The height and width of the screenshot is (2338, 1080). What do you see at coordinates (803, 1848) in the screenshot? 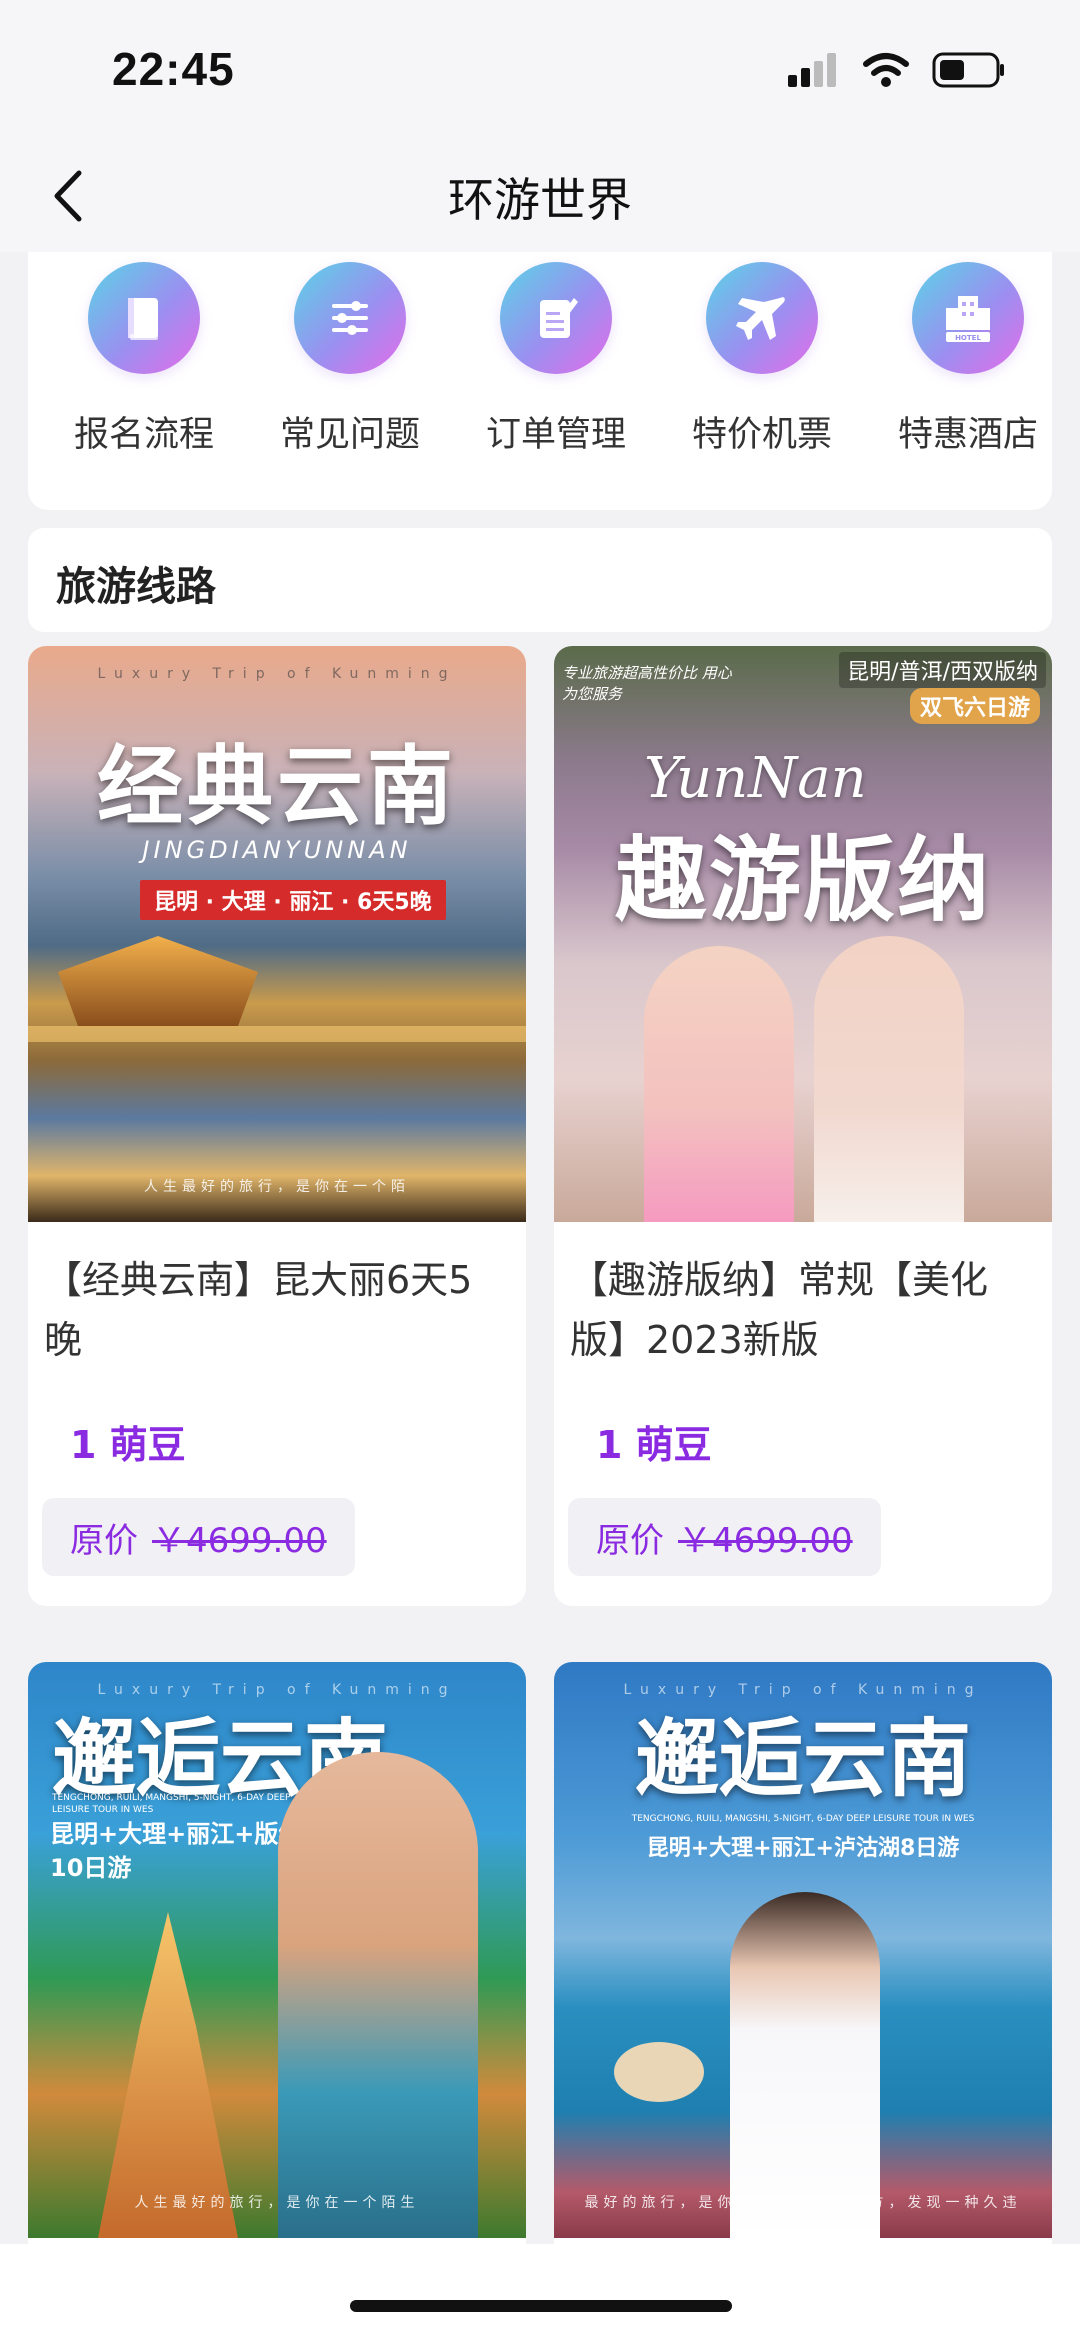
I see `poster-route: 昆明+大理+丽江+泸沽湖8日游` at bounding box center [803, 1848].